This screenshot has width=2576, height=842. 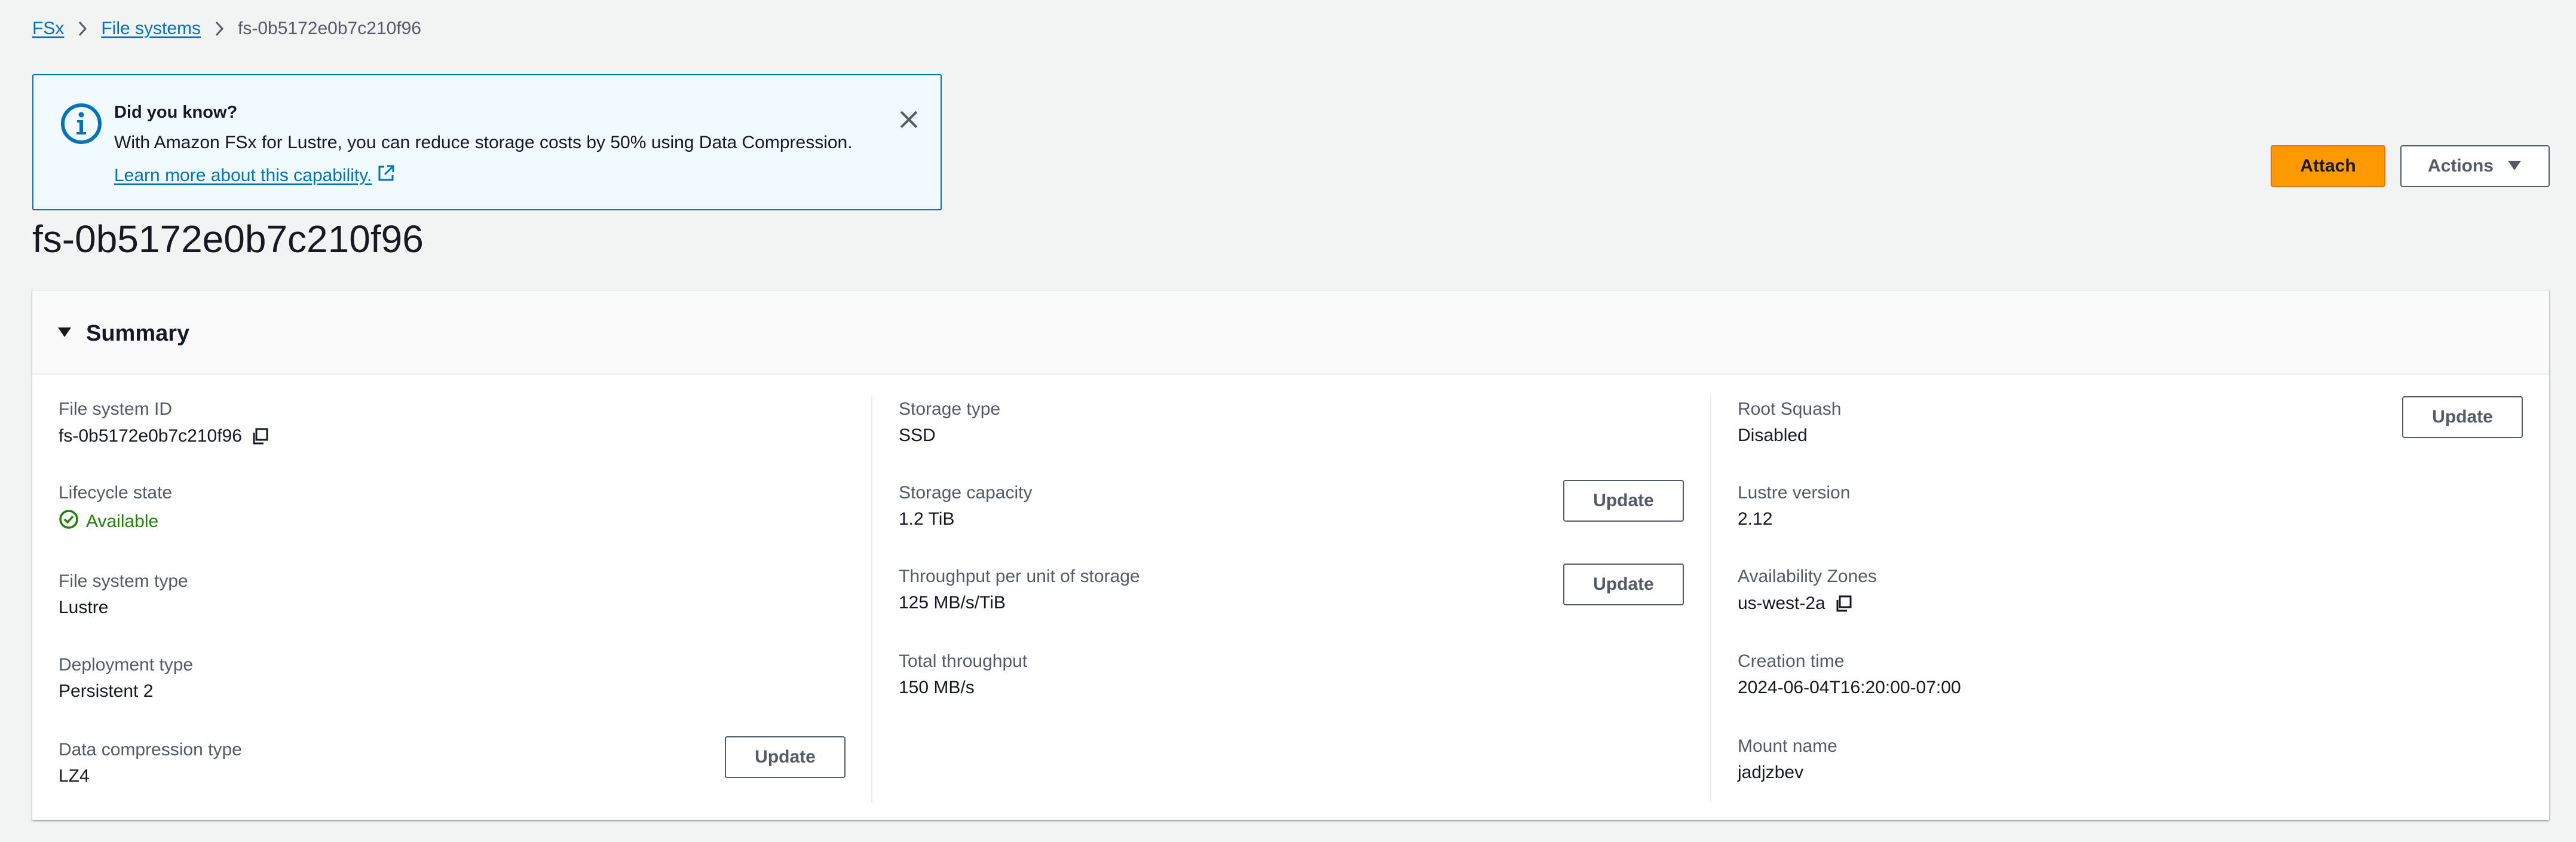 I want to click on deployment-type-label: Deployment type, so click(x=127, y=665).